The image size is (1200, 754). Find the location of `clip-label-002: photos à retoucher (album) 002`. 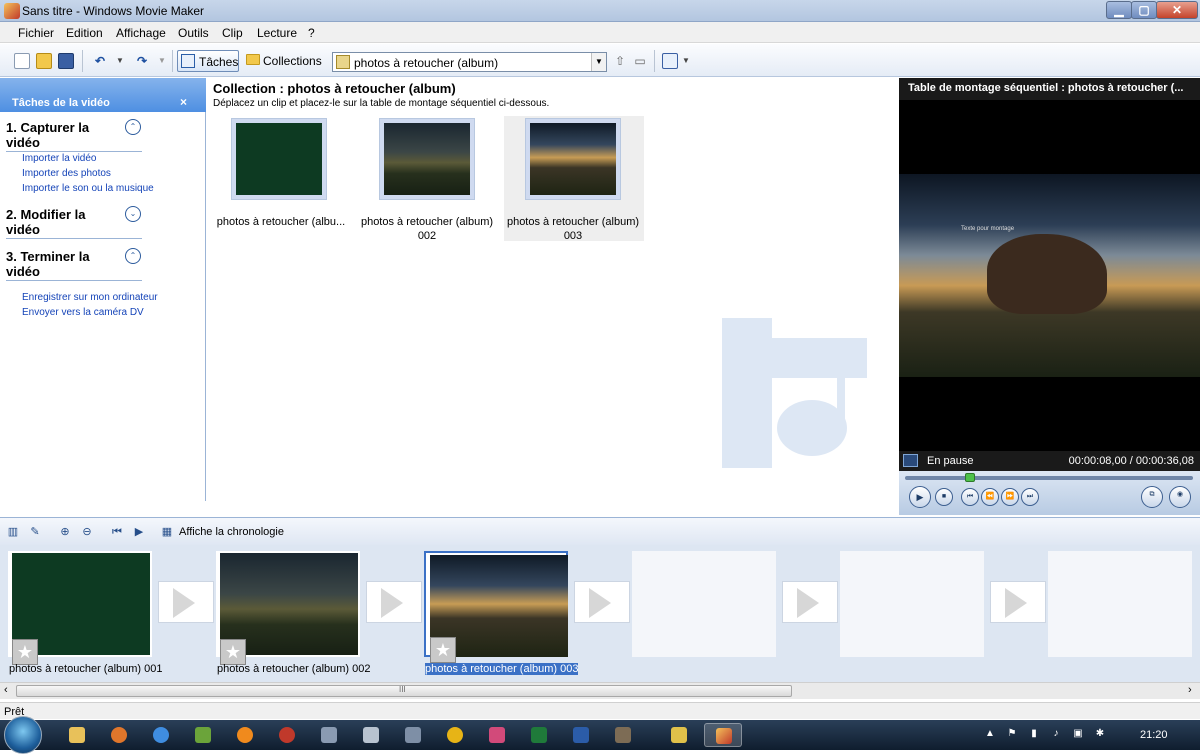

clip-label-002: photos à retoucher (album) 002 is located at coordinates (427, 229).